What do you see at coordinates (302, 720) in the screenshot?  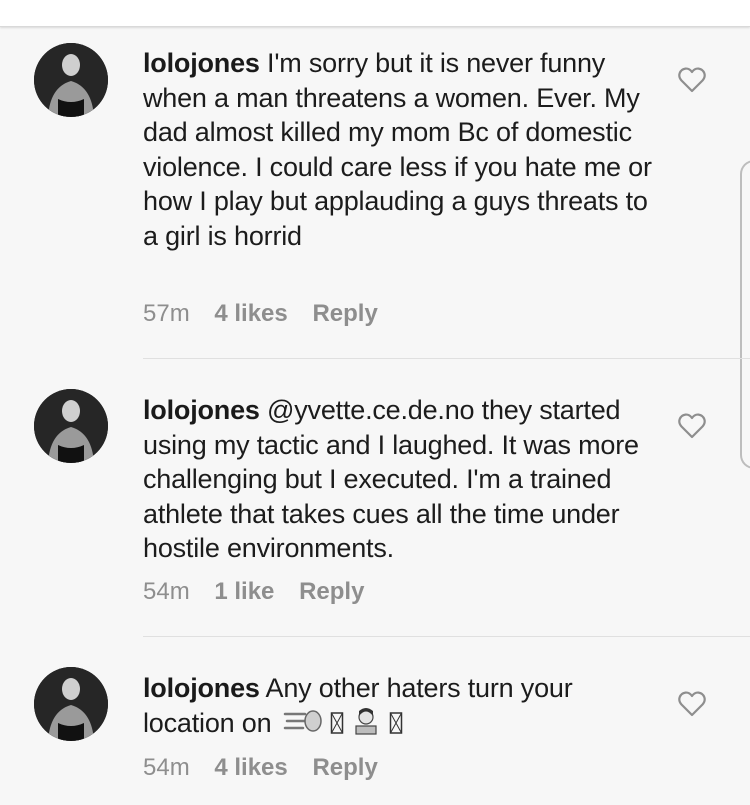 I see `dashing-away-icon` at bounding box center [302, 720].